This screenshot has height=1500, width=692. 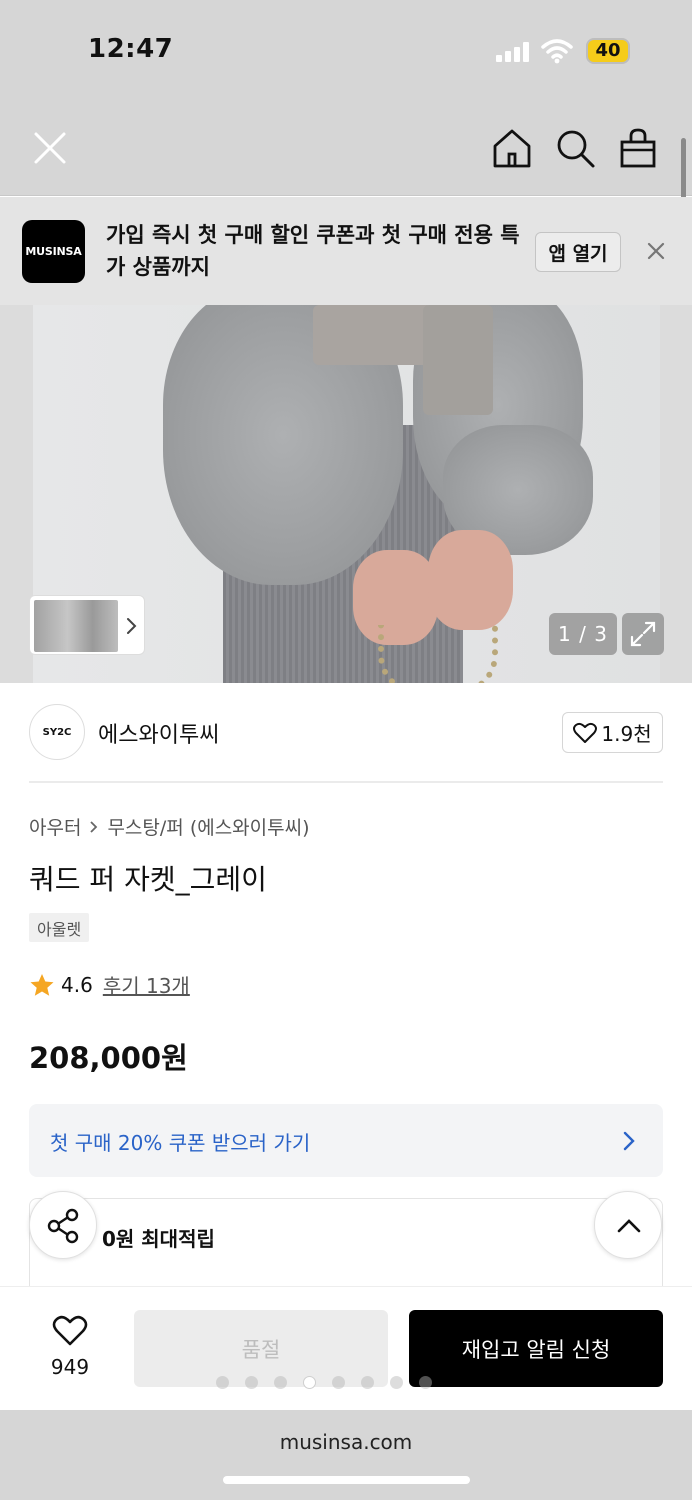 What do you see at coordinates (42, 984) in the screenshot?
I see `star-icon` at bounding box center [42, 984].